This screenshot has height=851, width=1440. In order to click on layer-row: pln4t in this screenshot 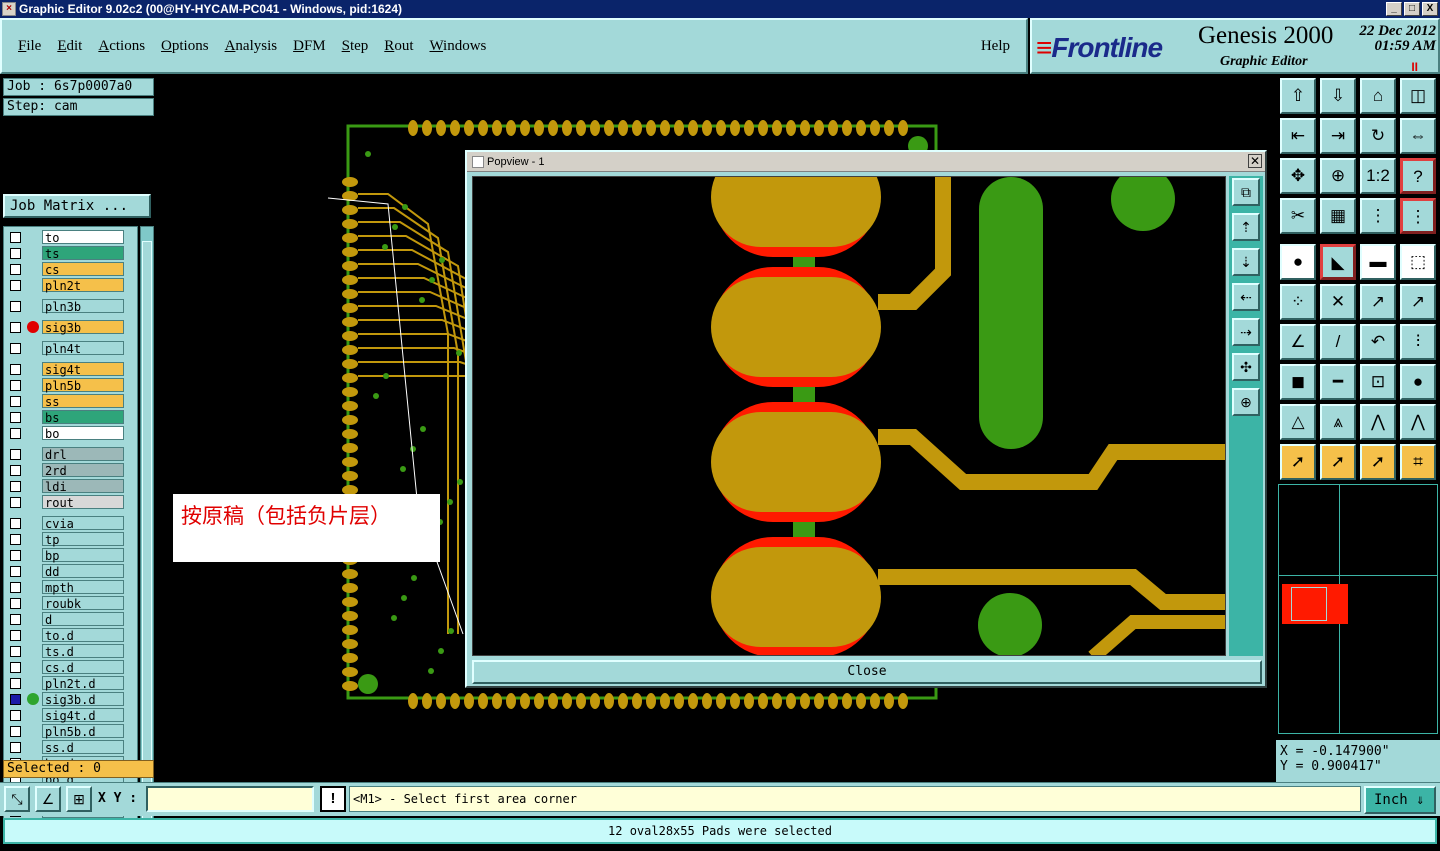, I will do `click(70, 348)`.